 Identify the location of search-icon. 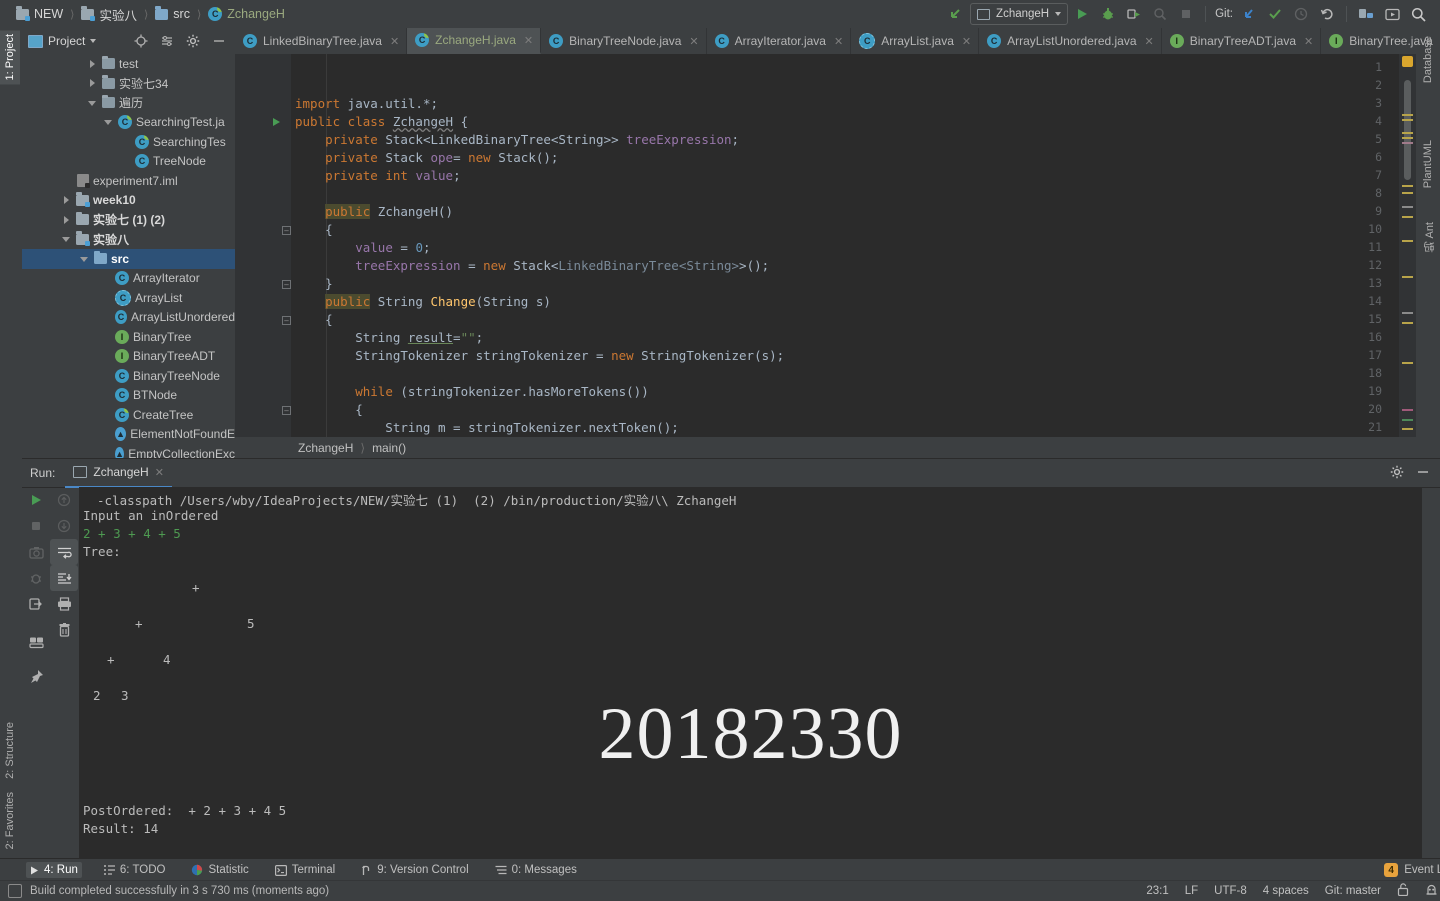
(1418, 14).